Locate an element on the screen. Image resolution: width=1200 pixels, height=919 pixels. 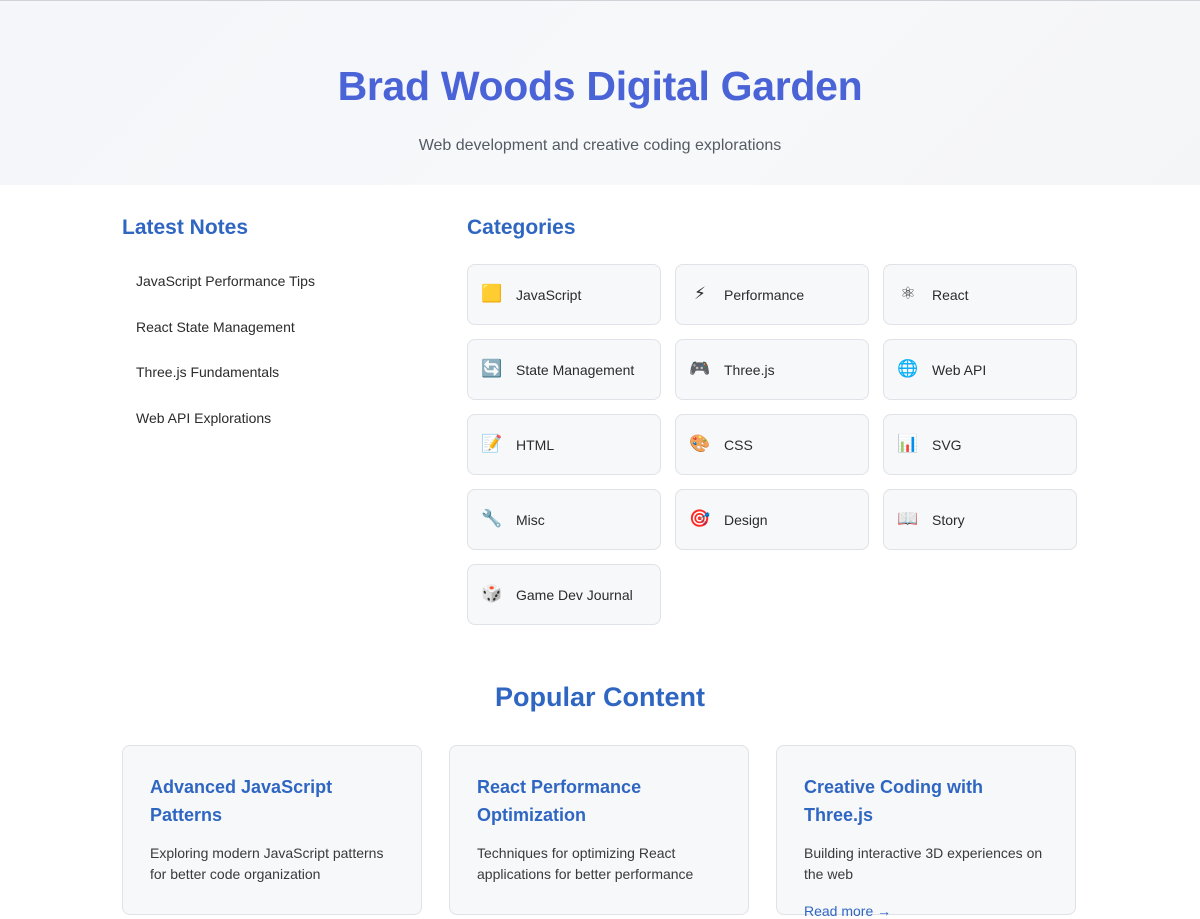
atom-icon: ⚛ is located at coordinates (908, 294).